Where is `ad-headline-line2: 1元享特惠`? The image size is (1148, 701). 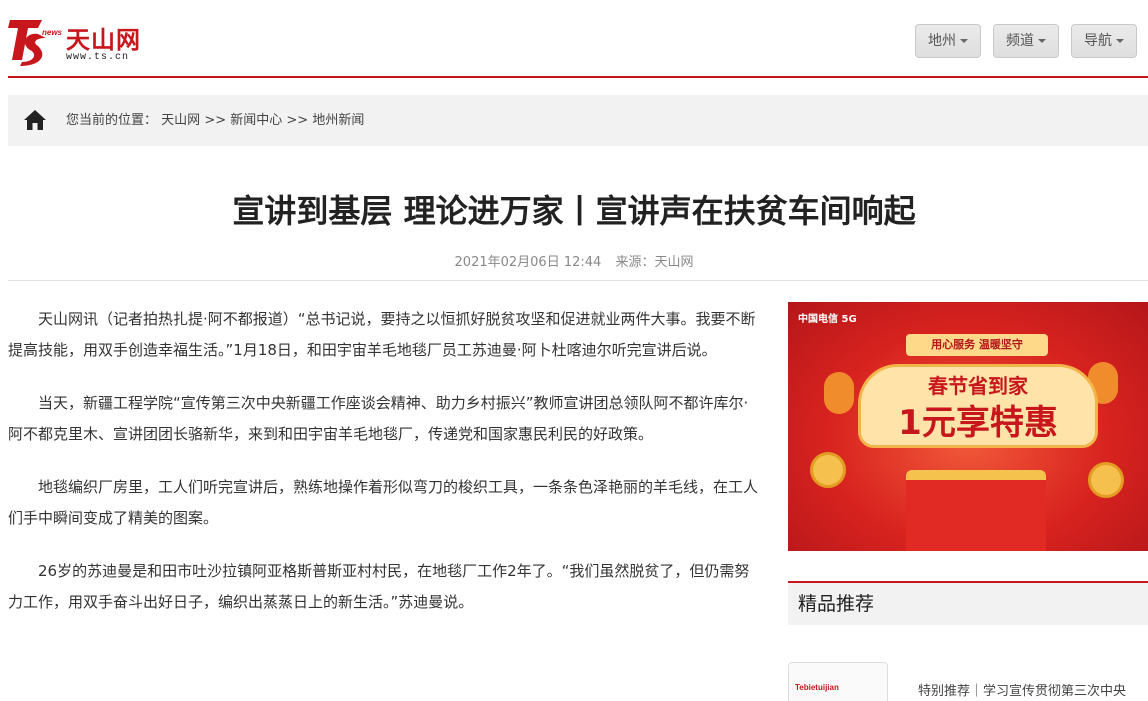 ad-headline-line2: 1元享特惠 is located at coordinates (978, 423).